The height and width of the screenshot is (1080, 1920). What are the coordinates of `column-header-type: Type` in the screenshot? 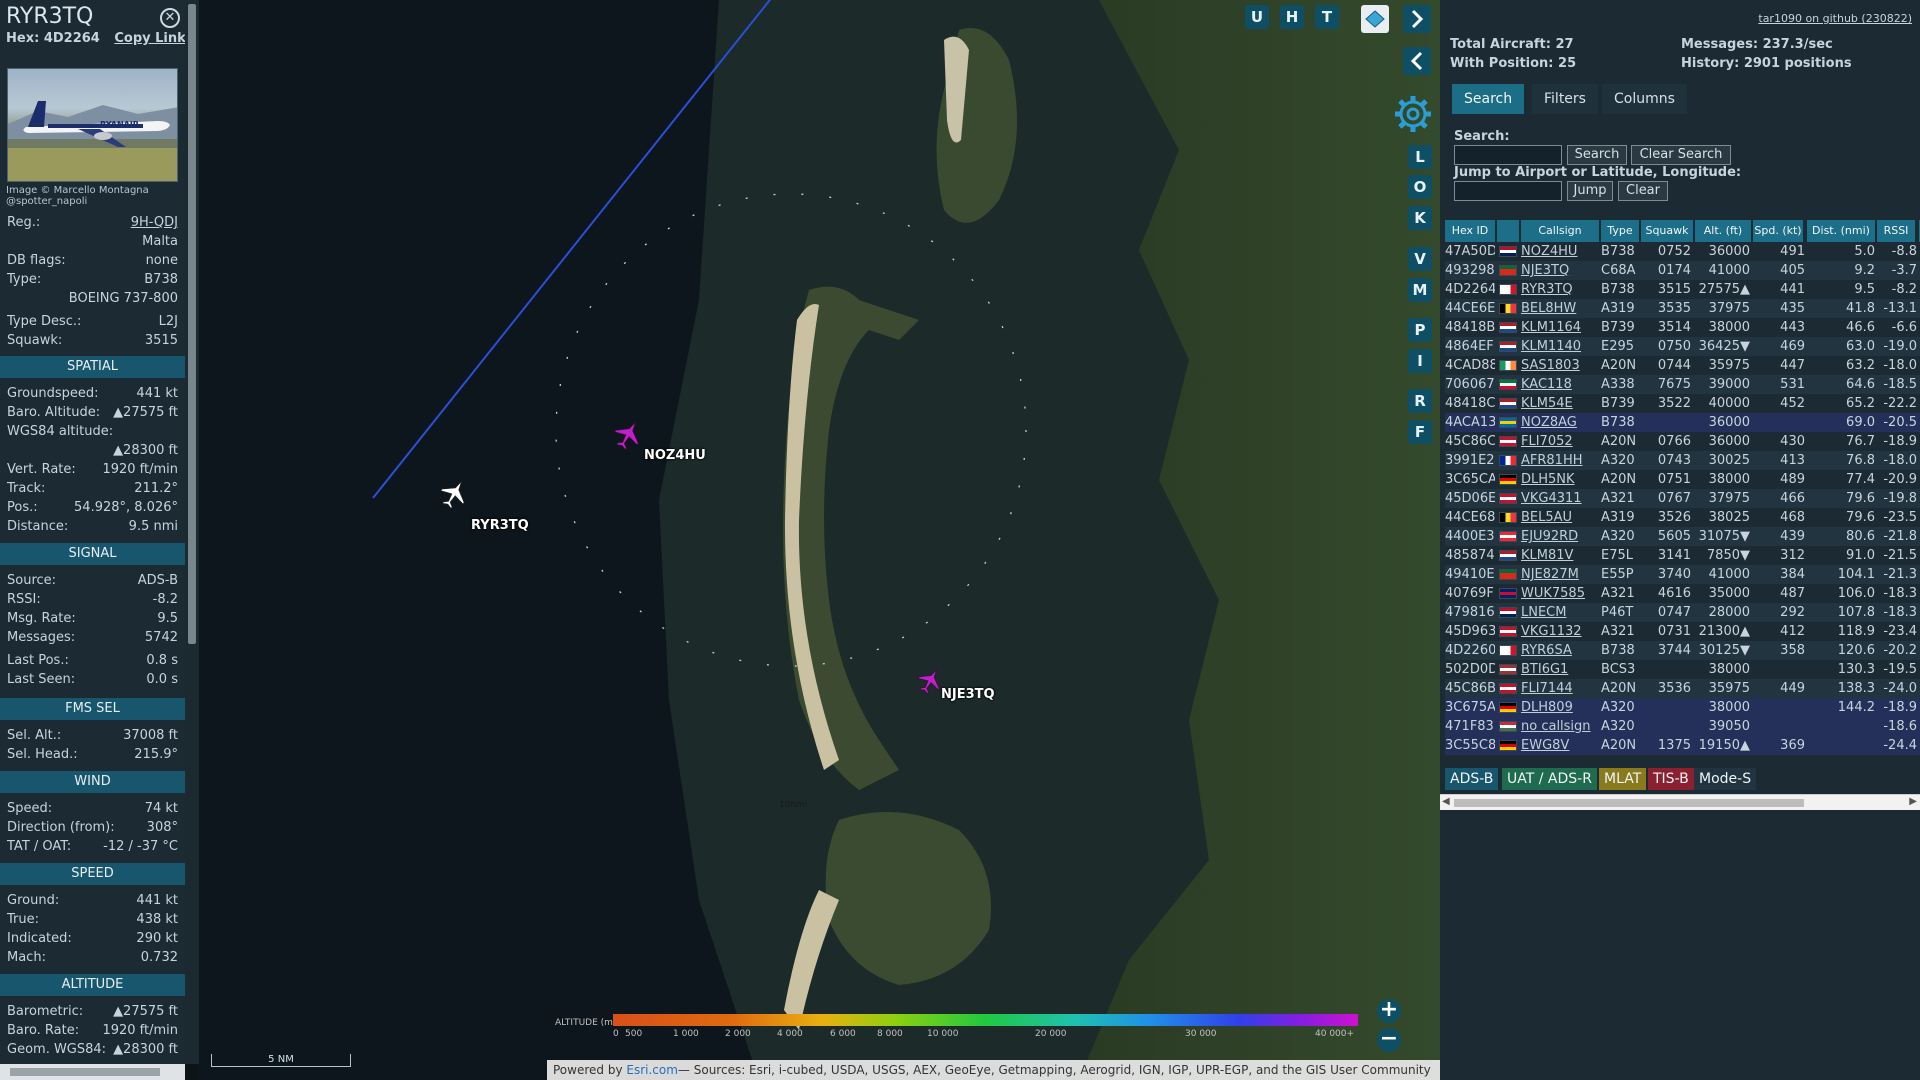 It's located at (1620, 231).